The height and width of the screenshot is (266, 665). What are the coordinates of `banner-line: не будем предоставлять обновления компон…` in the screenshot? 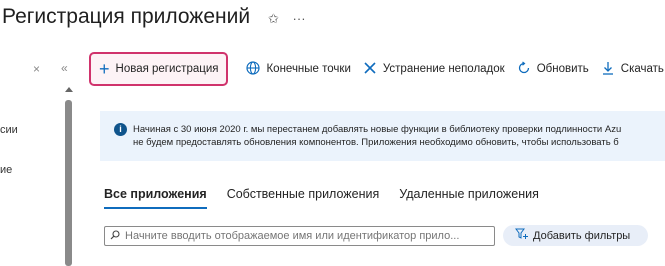 It's located at (376, 142).